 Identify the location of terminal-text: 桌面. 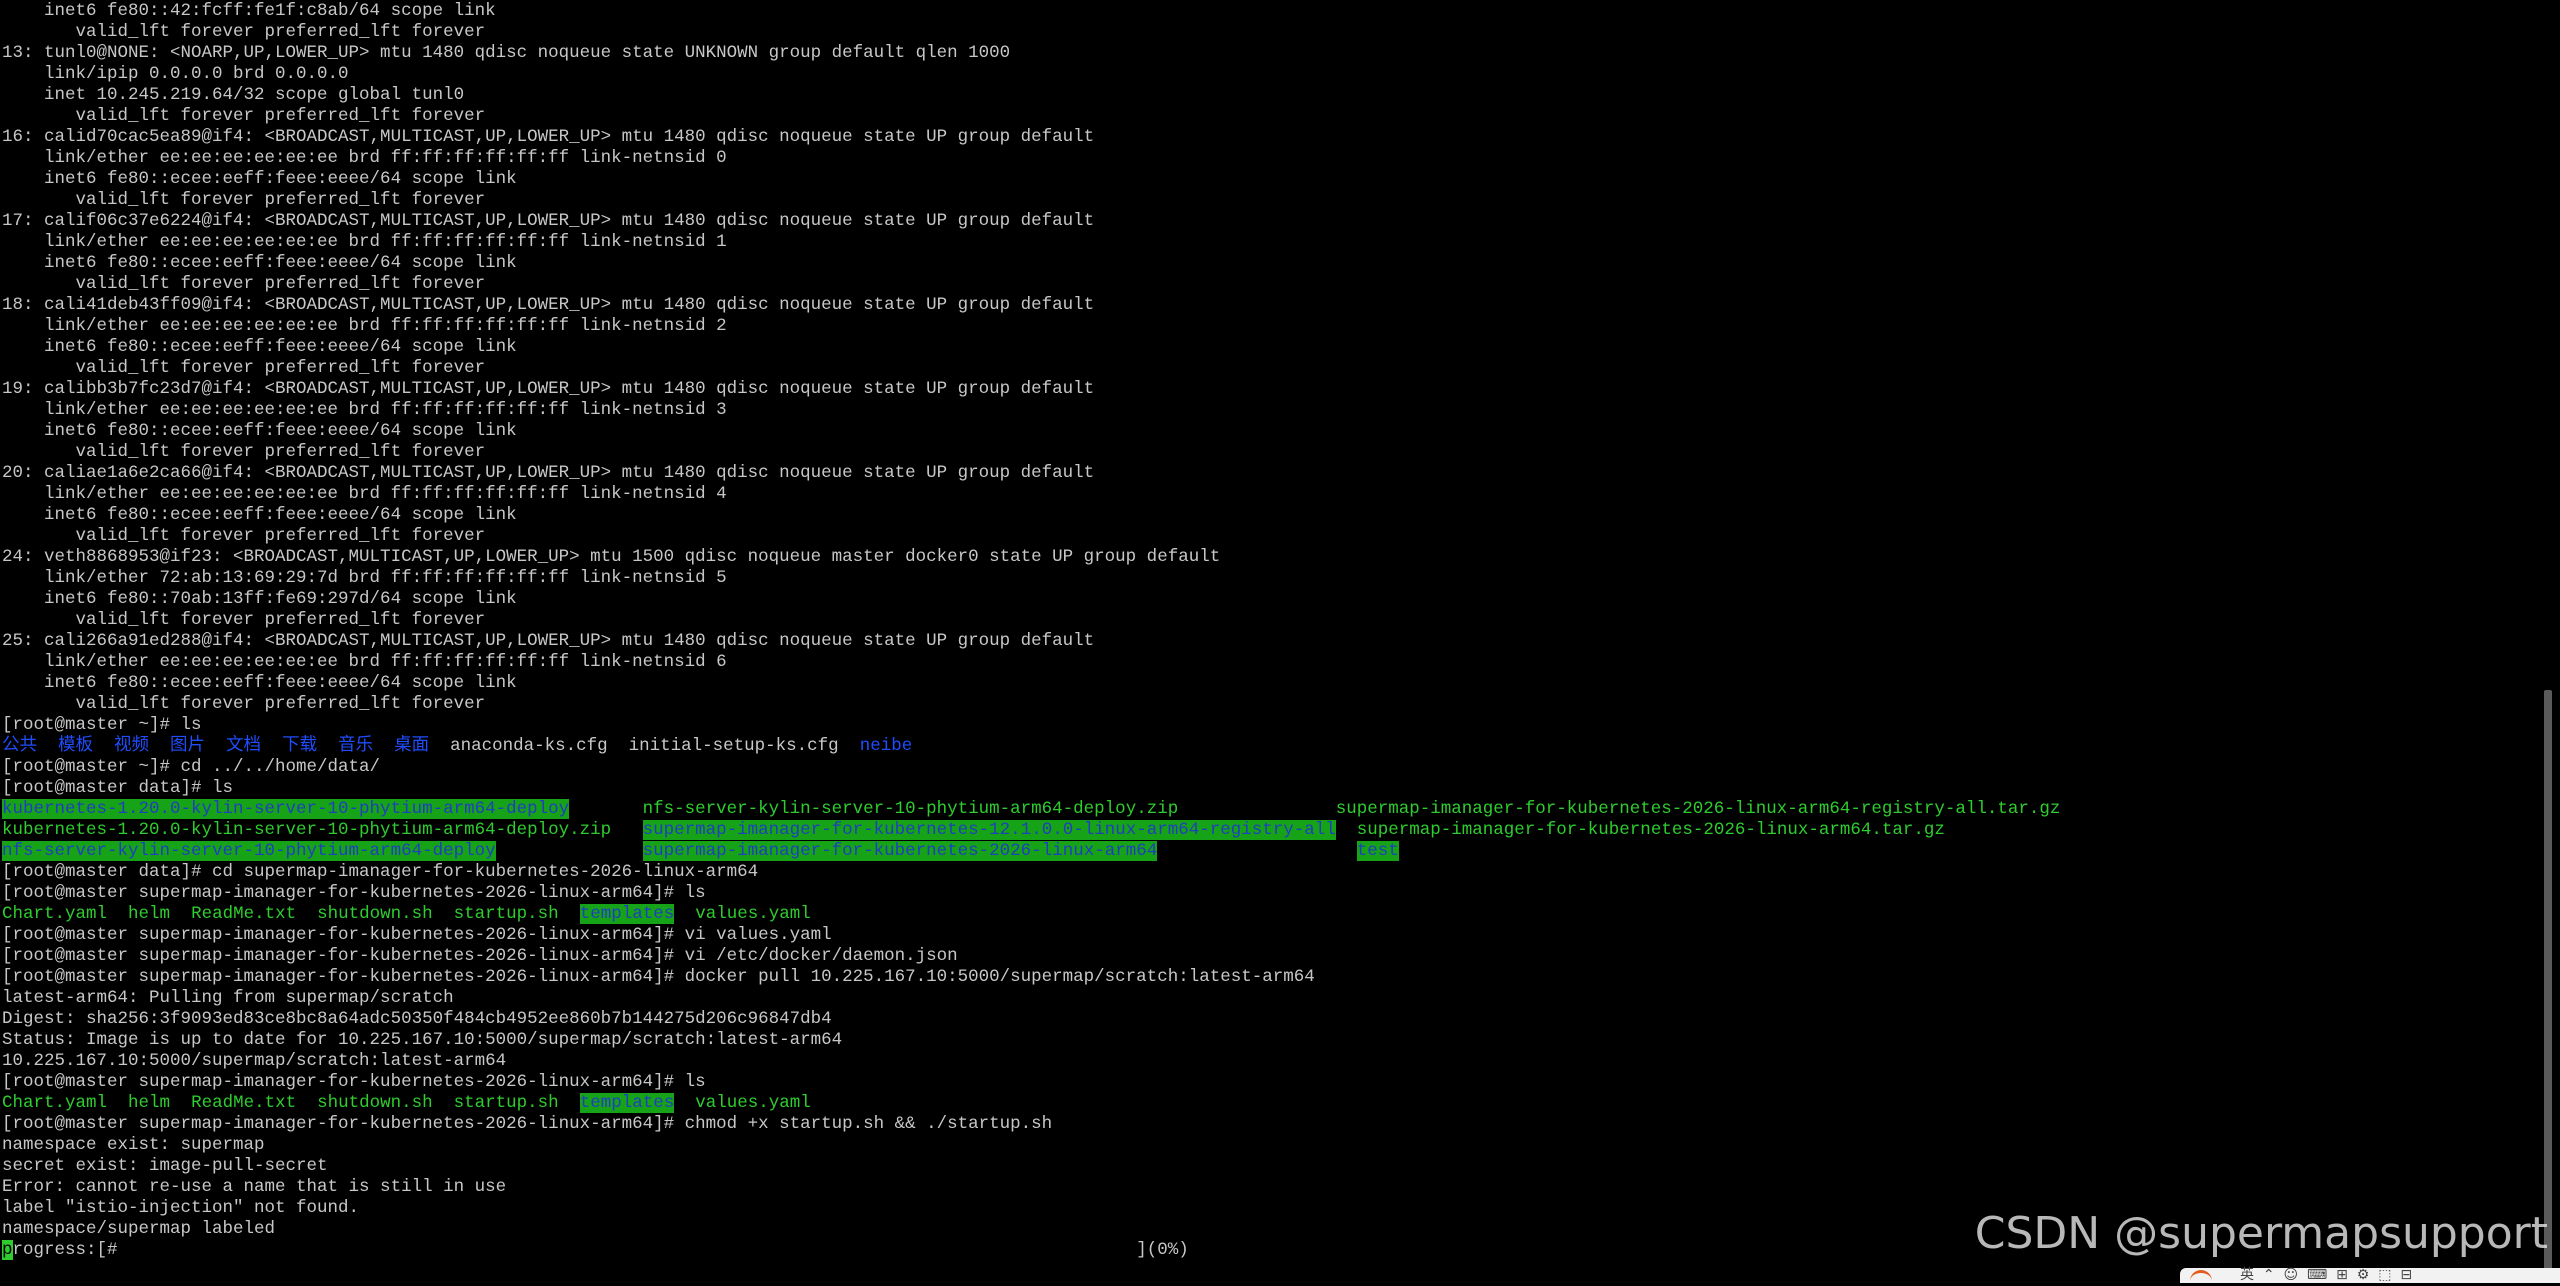
(412, 746).